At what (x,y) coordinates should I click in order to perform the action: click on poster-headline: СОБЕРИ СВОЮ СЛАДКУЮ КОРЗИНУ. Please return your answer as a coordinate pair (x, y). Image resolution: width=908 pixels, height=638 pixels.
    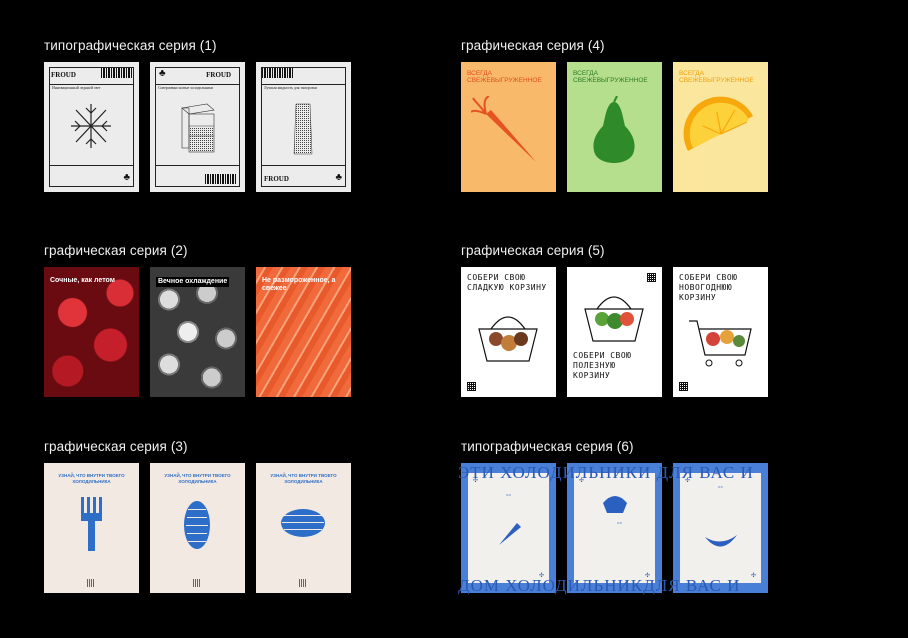
    Looking at the image, I should click on (507, 282).